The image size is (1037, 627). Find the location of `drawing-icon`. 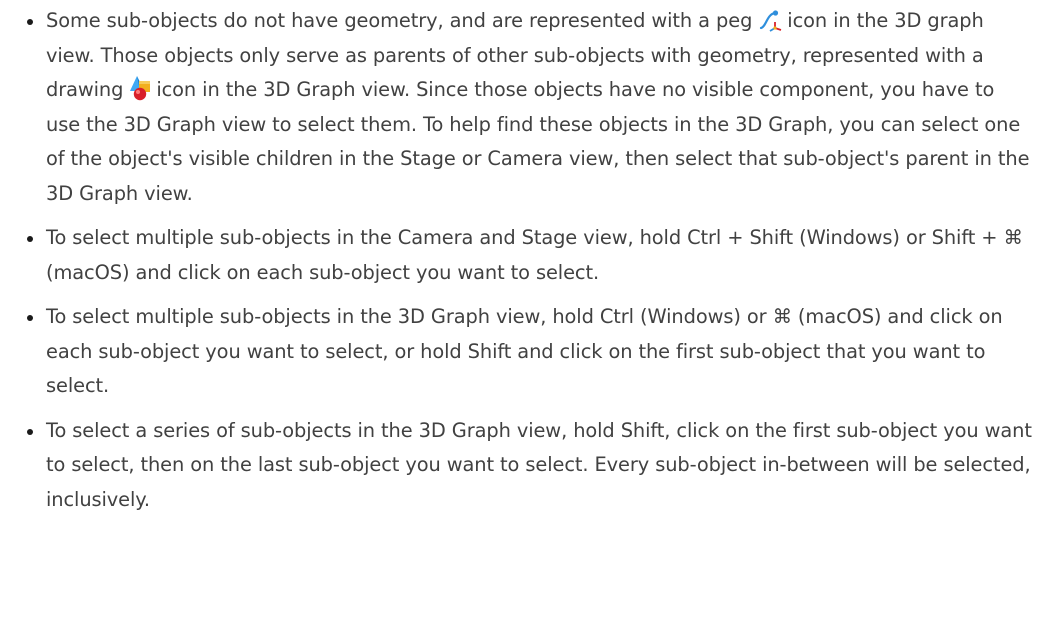

drawing-icon is located at coordinates (140, 88).